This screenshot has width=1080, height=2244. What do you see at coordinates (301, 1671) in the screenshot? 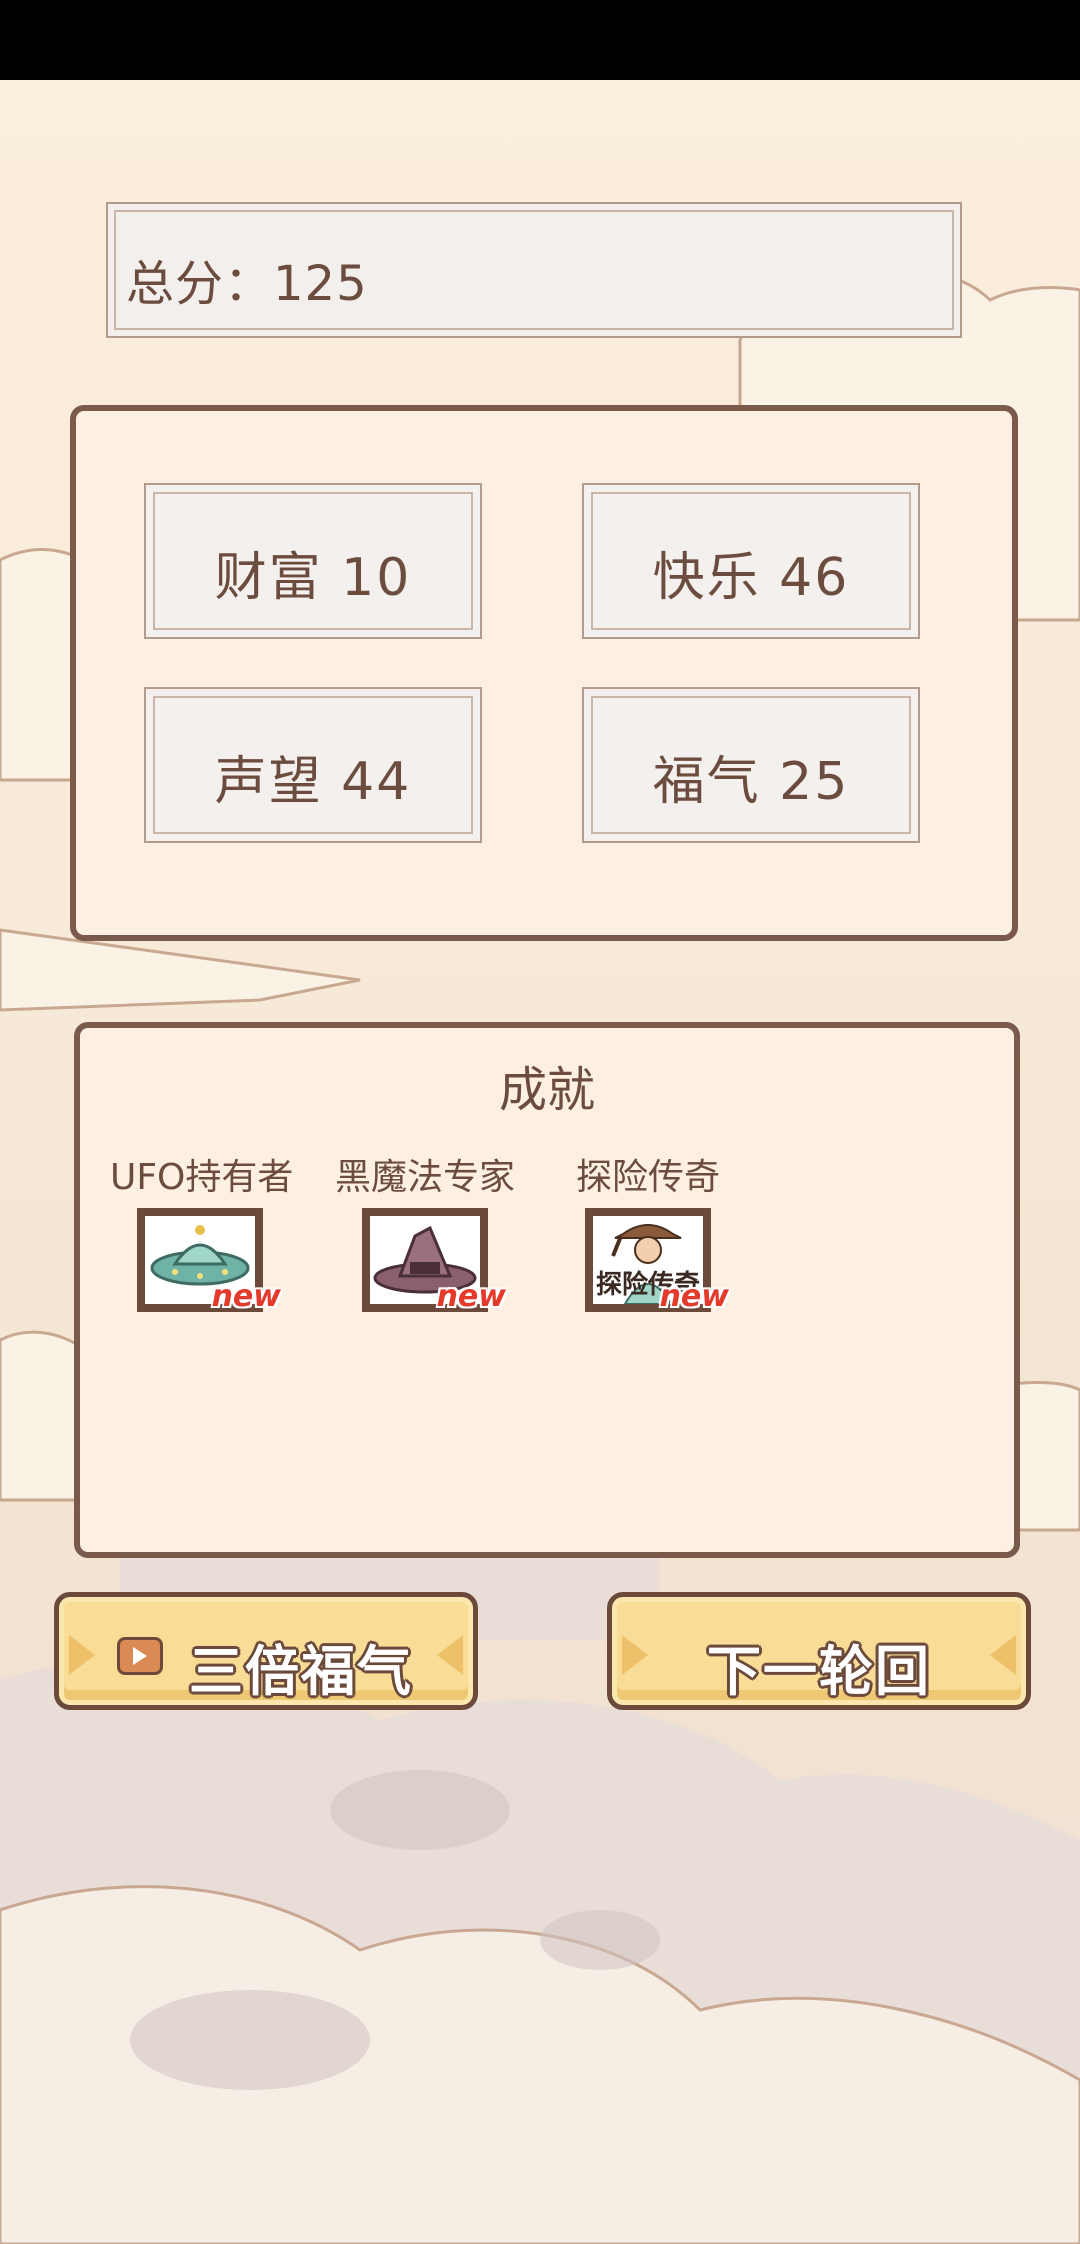
I see `triple-fortune-label: 三倍福气` at bounding box center [301, 1671].